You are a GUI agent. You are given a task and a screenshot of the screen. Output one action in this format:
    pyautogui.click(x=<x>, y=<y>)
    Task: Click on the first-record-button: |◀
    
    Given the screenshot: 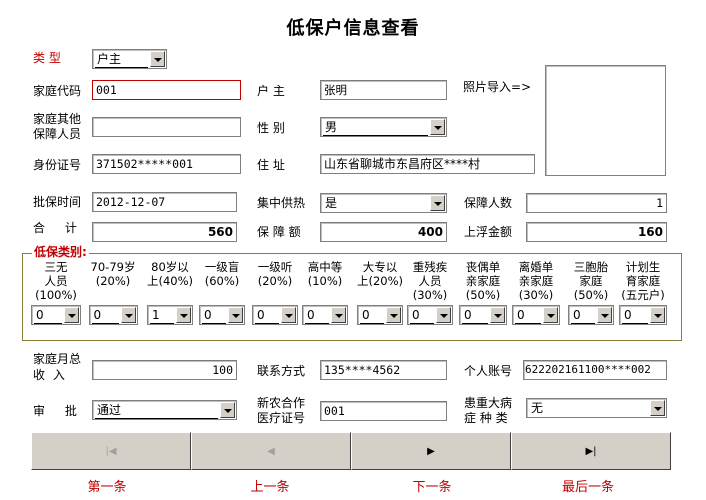 What is the action you would take?
    pyautogui.click(x=111, y=451)
    